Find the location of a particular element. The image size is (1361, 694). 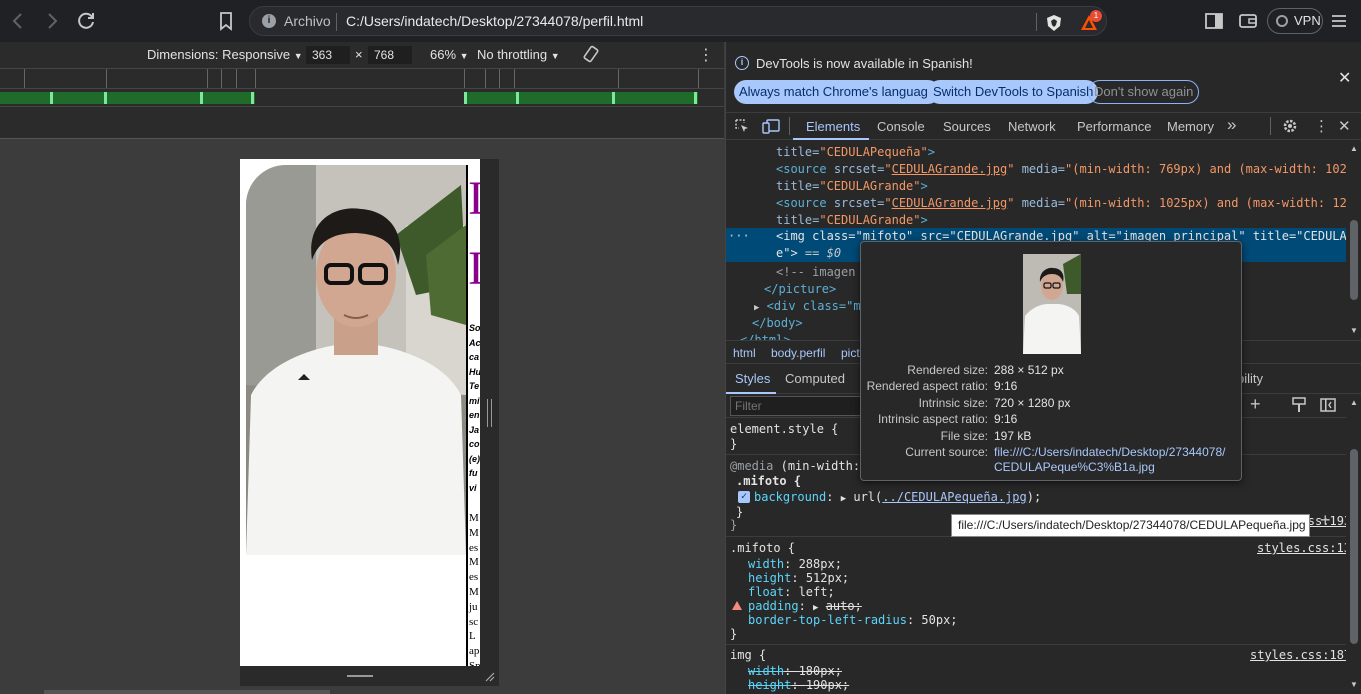

resize-handle-right is located at coordinates (489, 422).